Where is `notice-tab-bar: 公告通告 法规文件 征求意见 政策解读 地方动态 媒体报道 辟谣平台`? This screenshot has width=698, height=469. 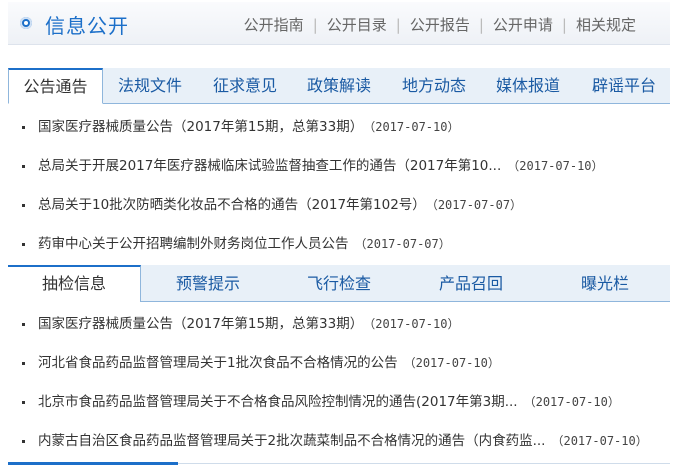 notice-tab-bar: 公告通告 法规文件 征求意见 政策解读 地方动态 媒体报道 辟谣平台 is located at coordinates (339, 86).